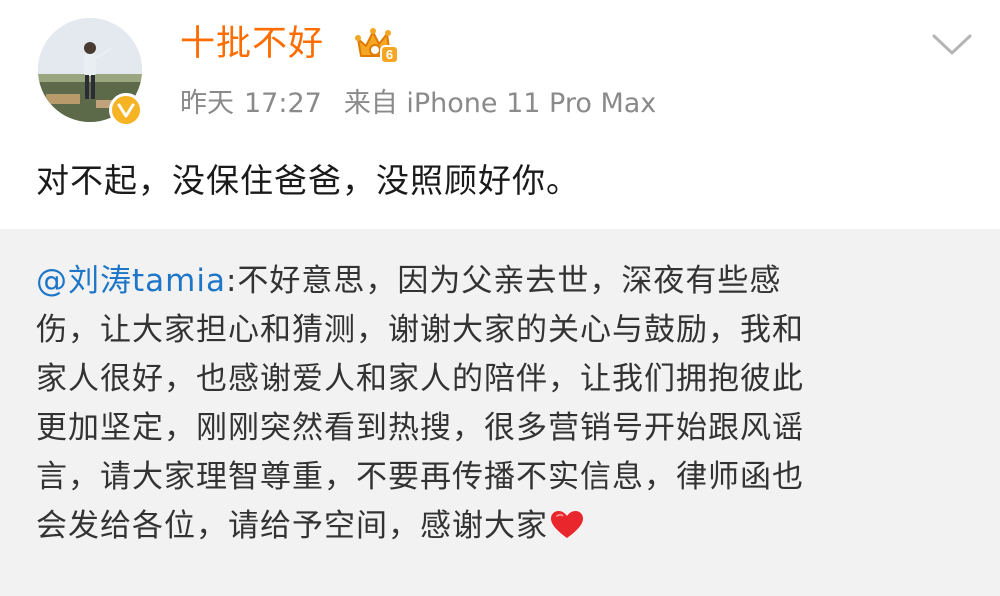  I want to click on post-meta: 昨天 17:27 来自 iPhone 11 Pro Max, so click(418, 104).